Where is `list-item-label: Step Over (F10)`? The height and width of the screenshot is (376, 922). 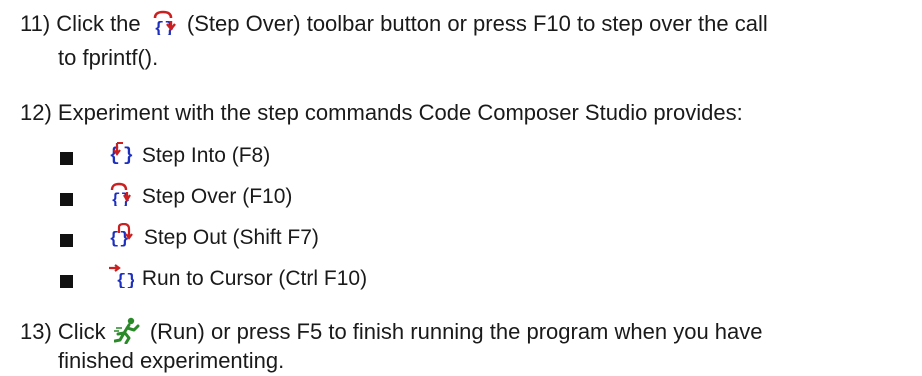
list-item-label: Step Over (F10) is located at coordinates (217, 196).